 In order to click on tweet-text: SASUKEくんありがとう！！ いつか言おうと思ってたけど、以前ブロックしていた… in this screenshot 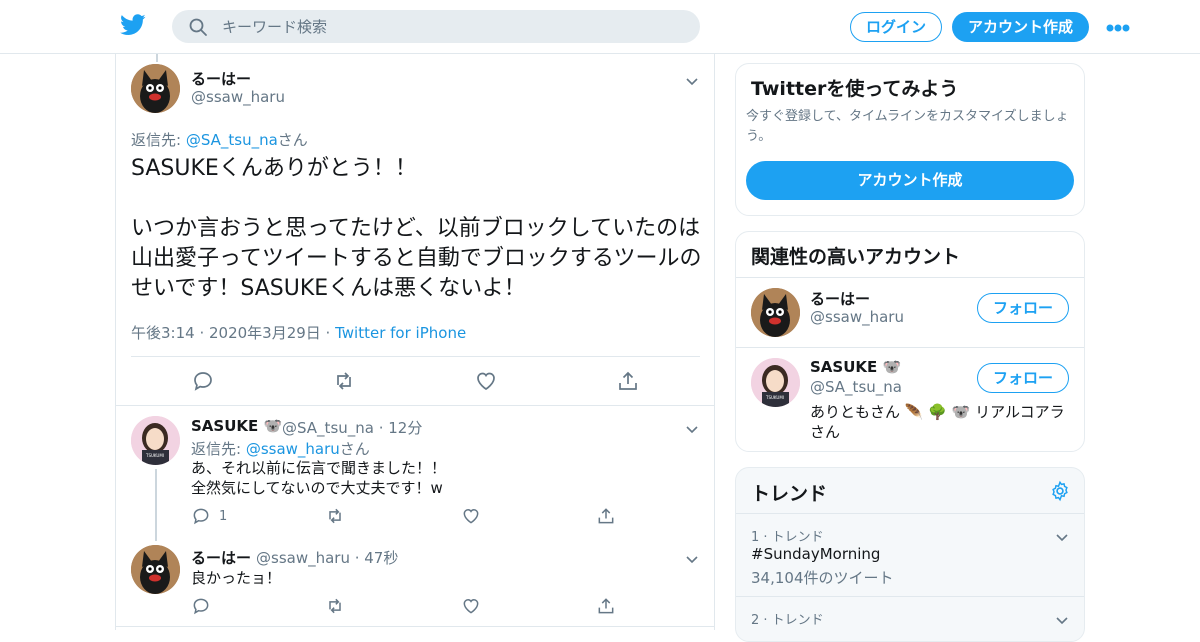, I will do `click(416, 228)`.